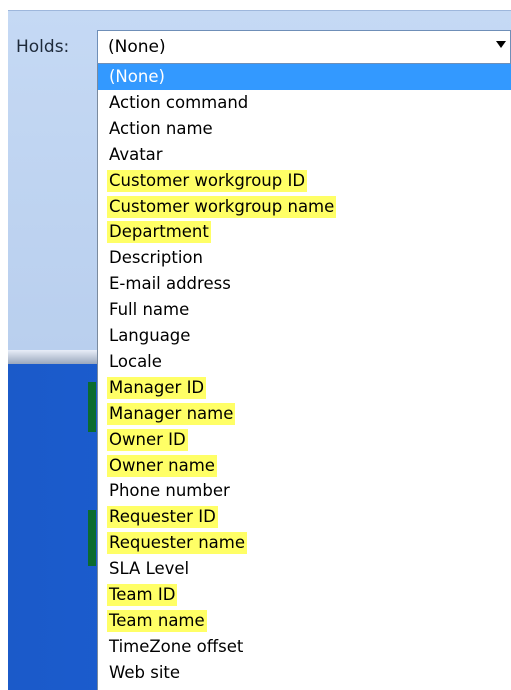 This screenshot has width=511, height=690. I want to click on top-strip, so click(255, 5).